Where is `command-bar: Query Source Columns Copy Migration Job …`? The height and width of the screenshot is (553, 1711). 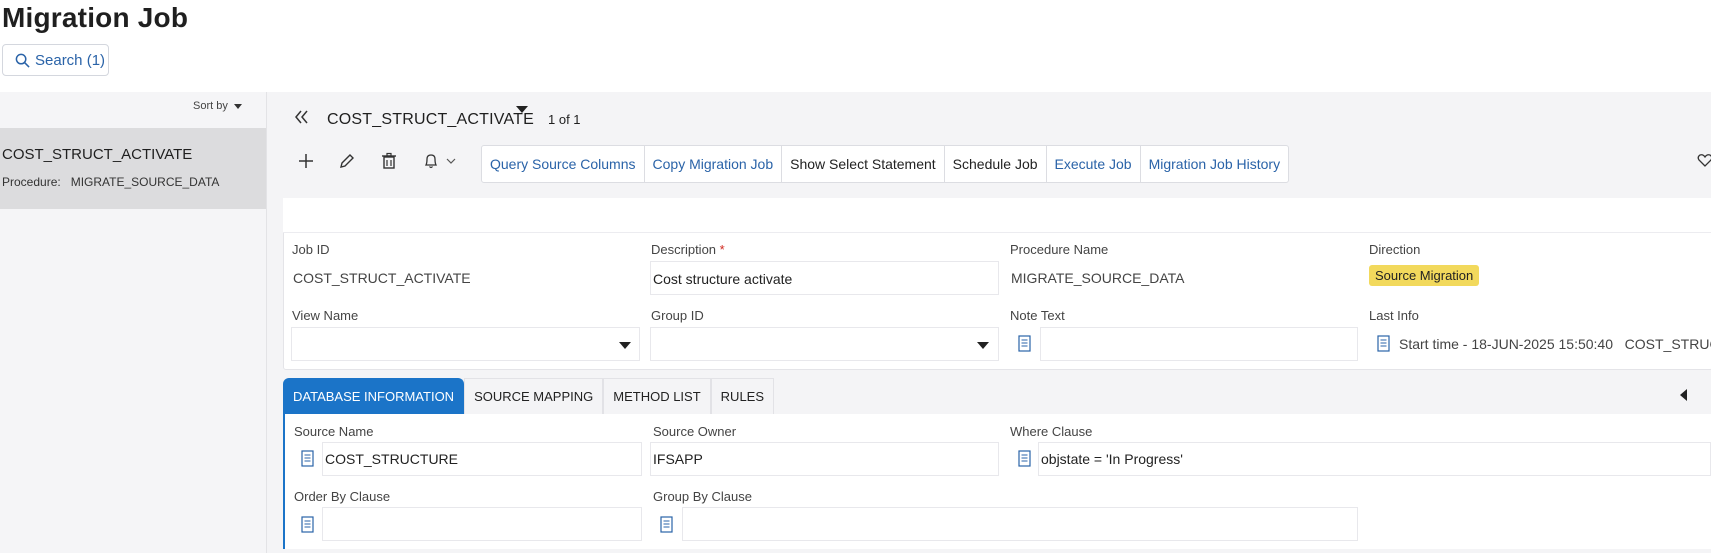
command-bar: Query Source Columns Copy Migration Job … is located at coordinates (885, 164).